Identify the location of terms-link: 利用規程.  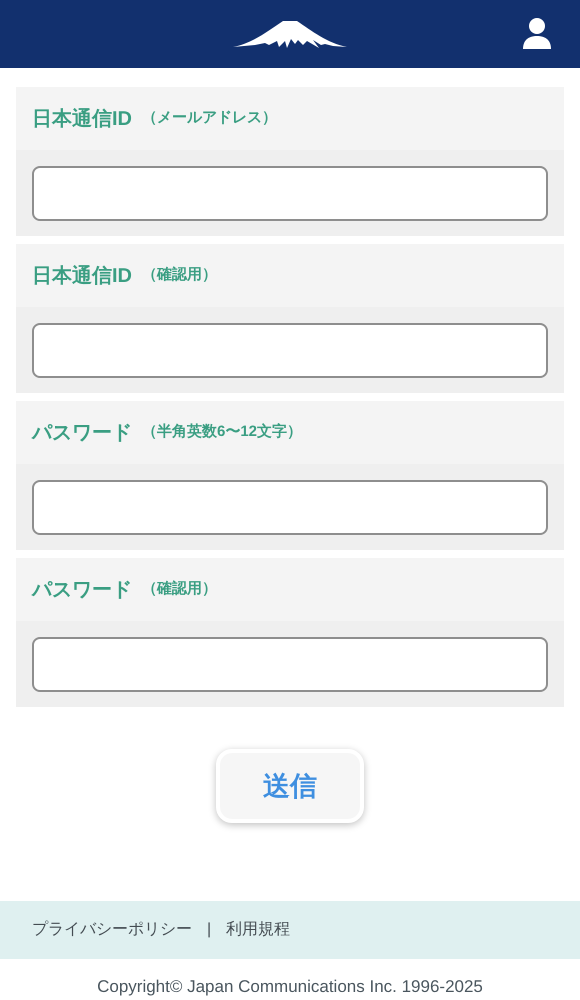
(258, 930).